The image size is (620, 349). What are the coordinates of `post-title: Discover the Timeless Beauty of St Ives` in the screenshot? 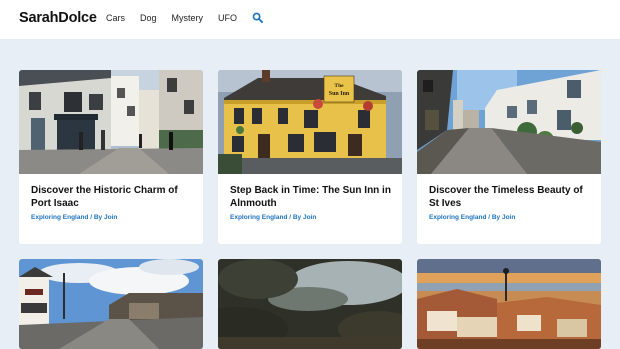 It's located at (511, 197).